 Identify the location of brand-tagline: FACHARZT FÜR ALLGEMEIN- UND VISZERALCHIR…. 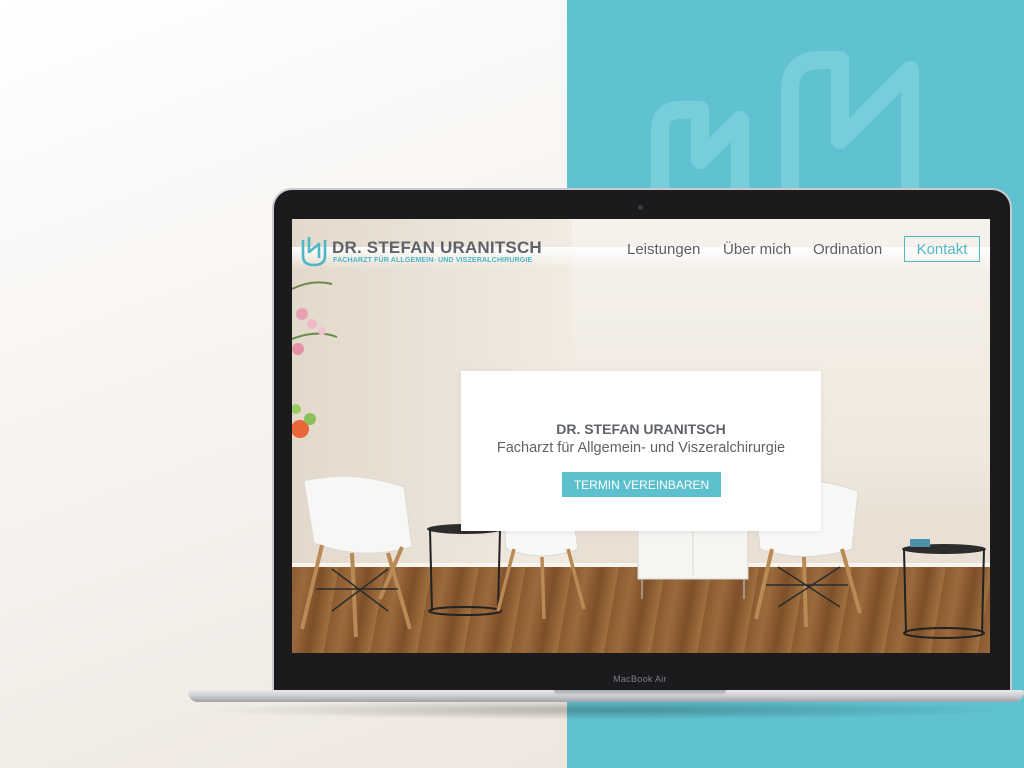
(433, 260).